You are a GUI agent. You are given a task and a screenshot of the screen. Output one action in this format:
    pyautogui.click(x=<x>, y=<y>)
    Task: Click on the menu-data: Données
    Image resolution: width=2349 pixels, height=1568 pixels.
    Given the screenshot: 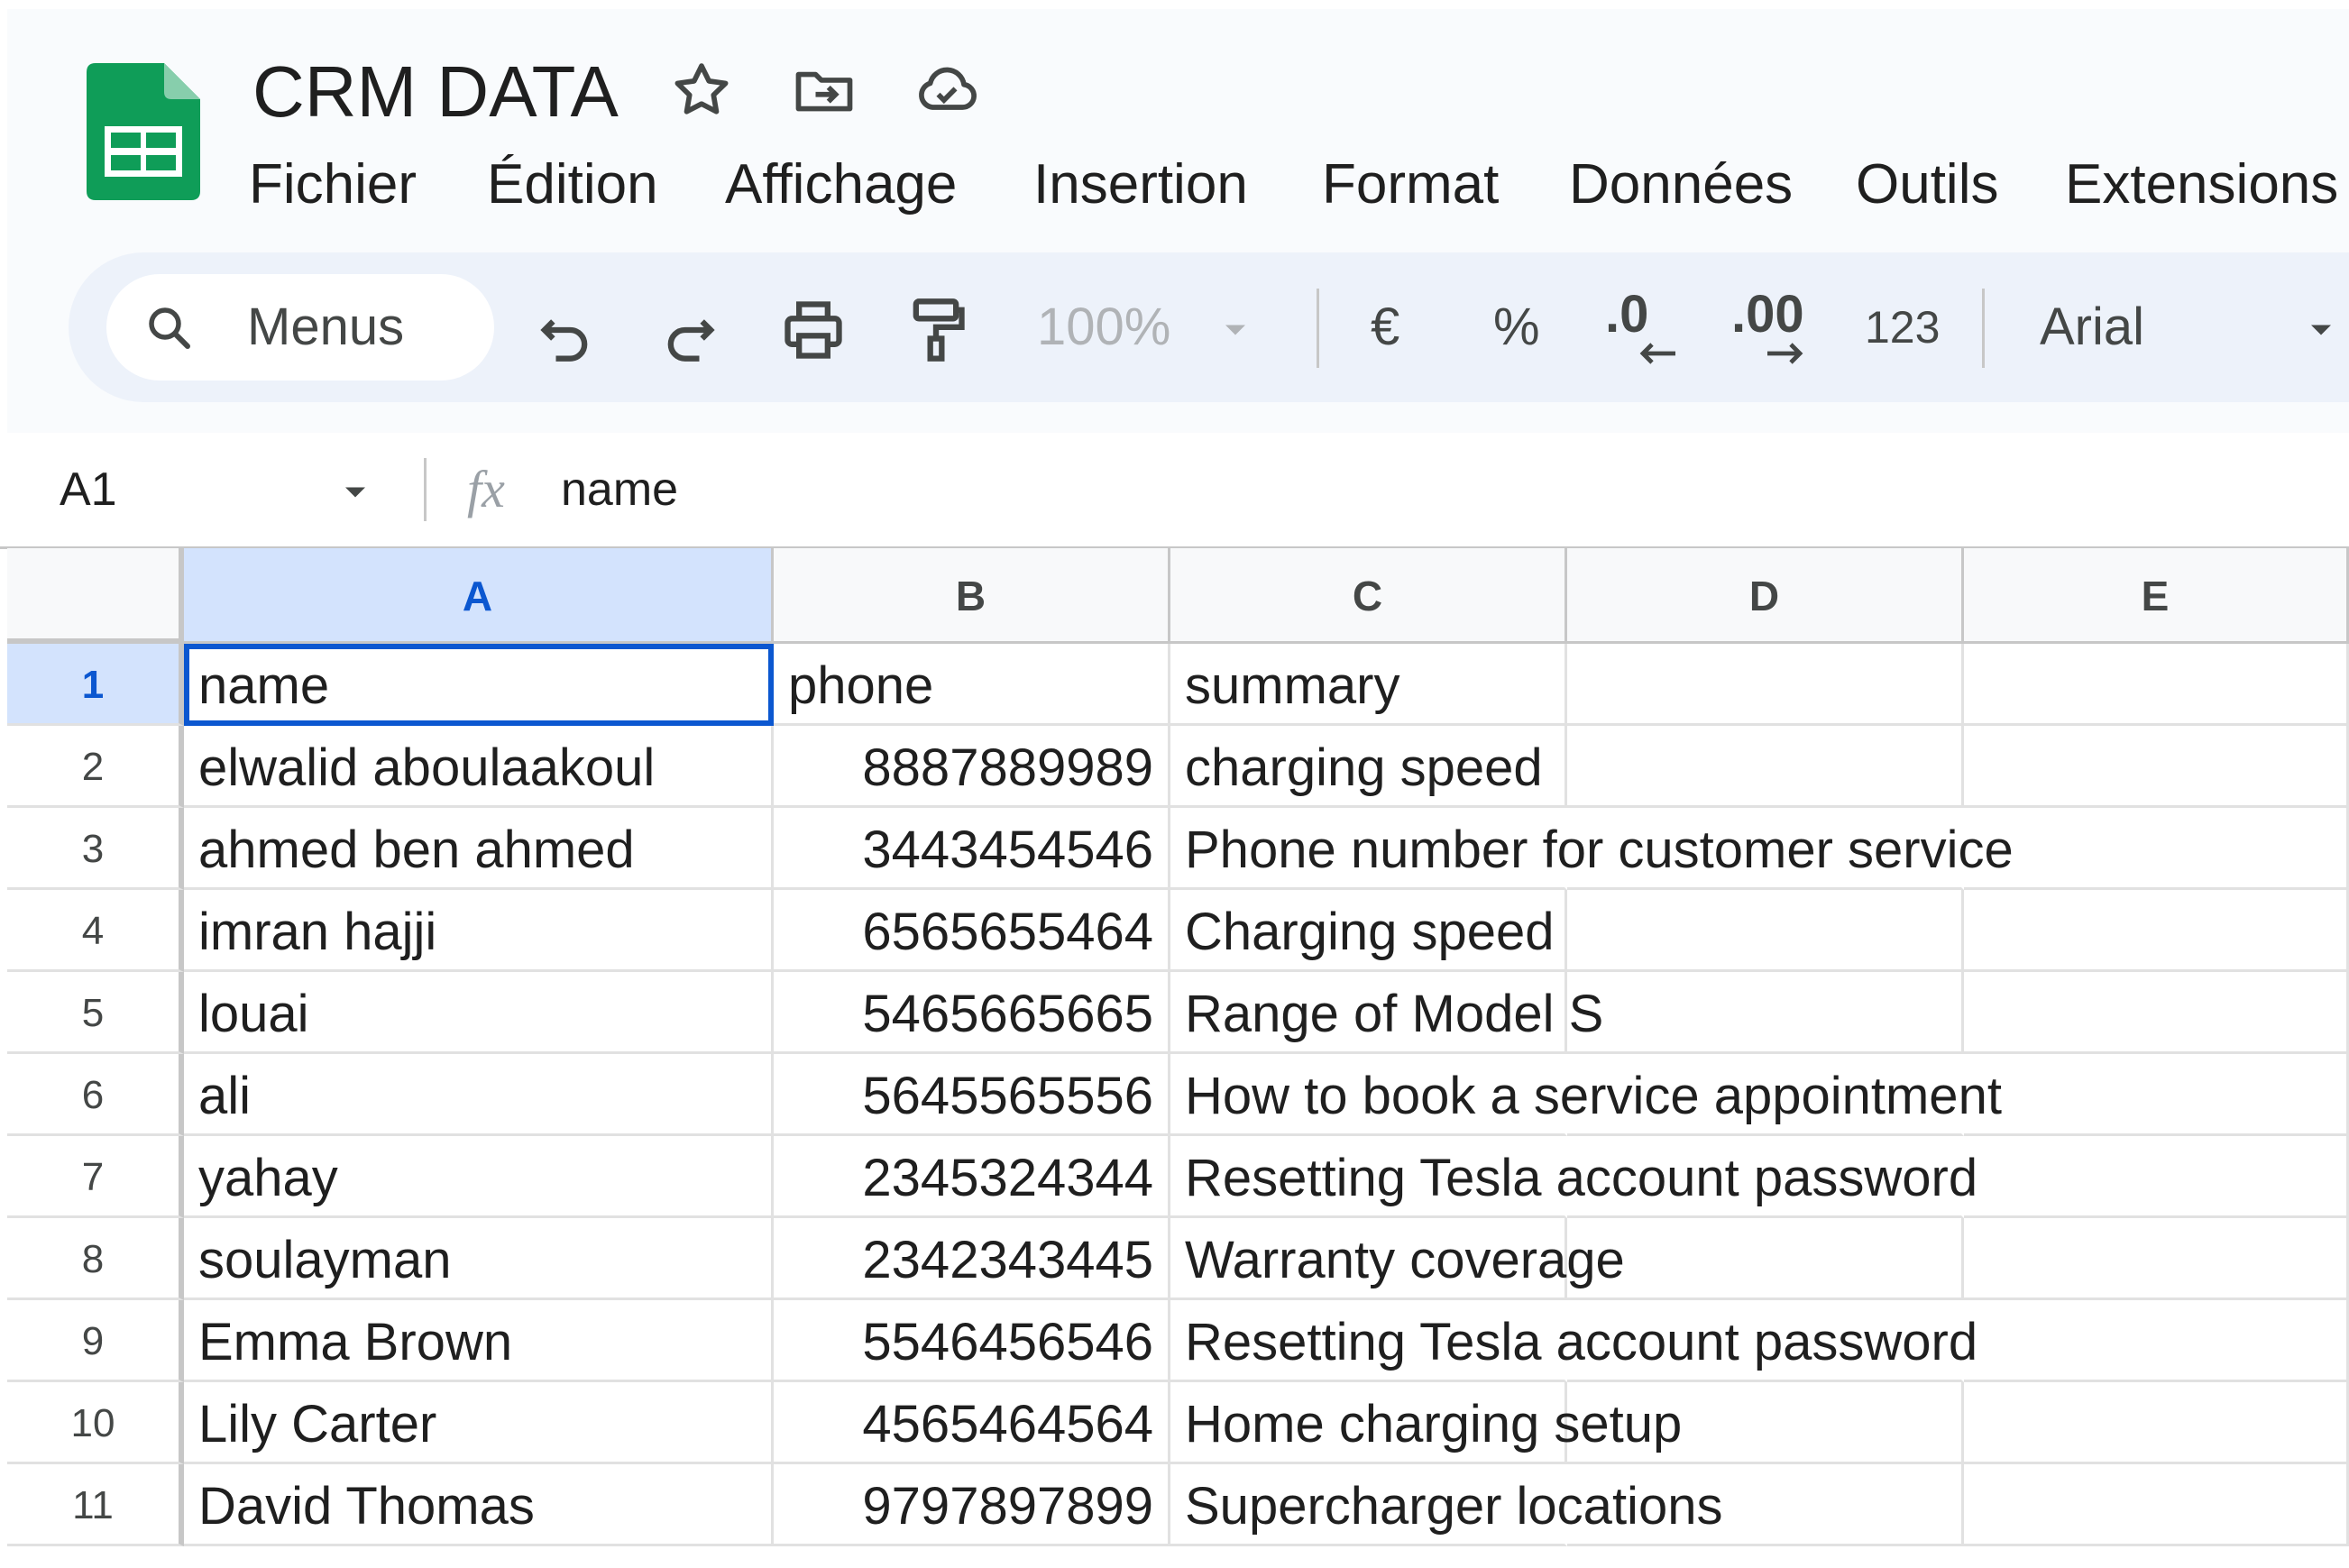 What is the action you would take?
    pyautogui.click(x=1681, y=184)
    